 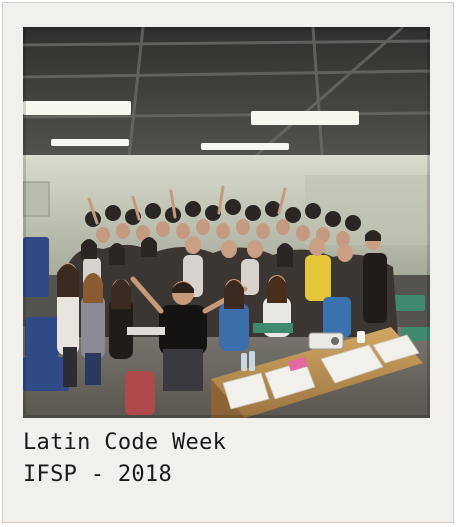 I want to click on wall-board, so click(x=36, y=199).